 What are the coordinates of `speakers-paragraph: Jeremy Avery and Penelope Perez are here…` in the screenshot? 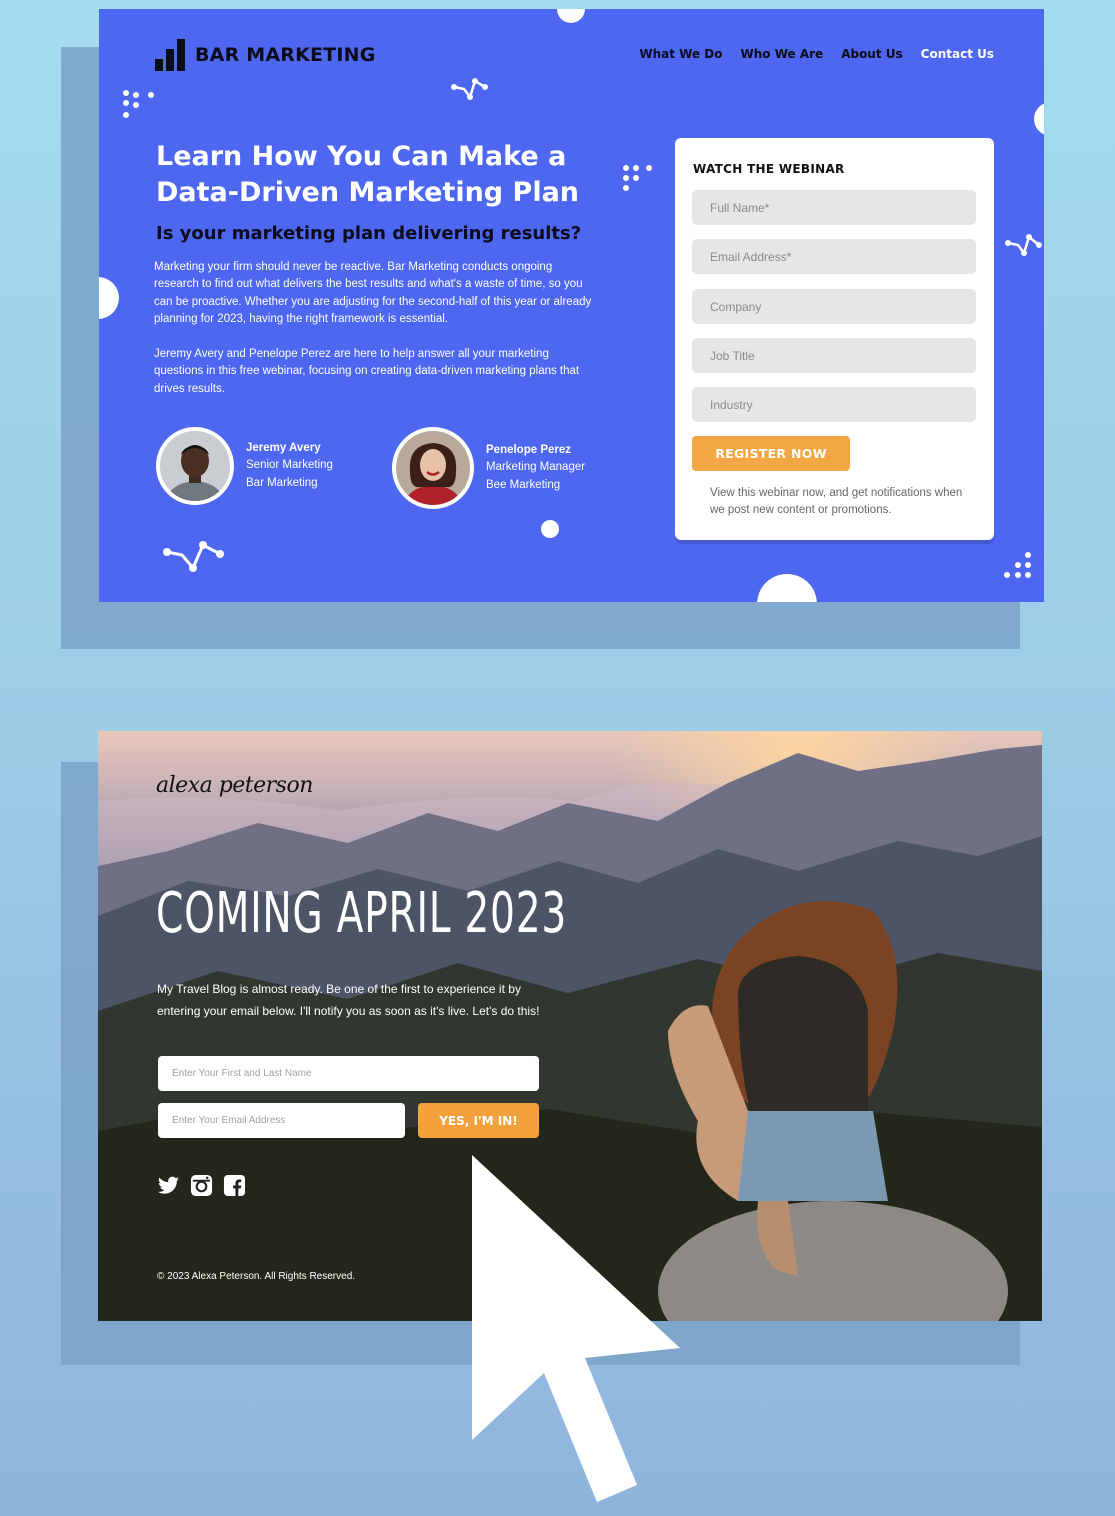 It's located at (367, 371).